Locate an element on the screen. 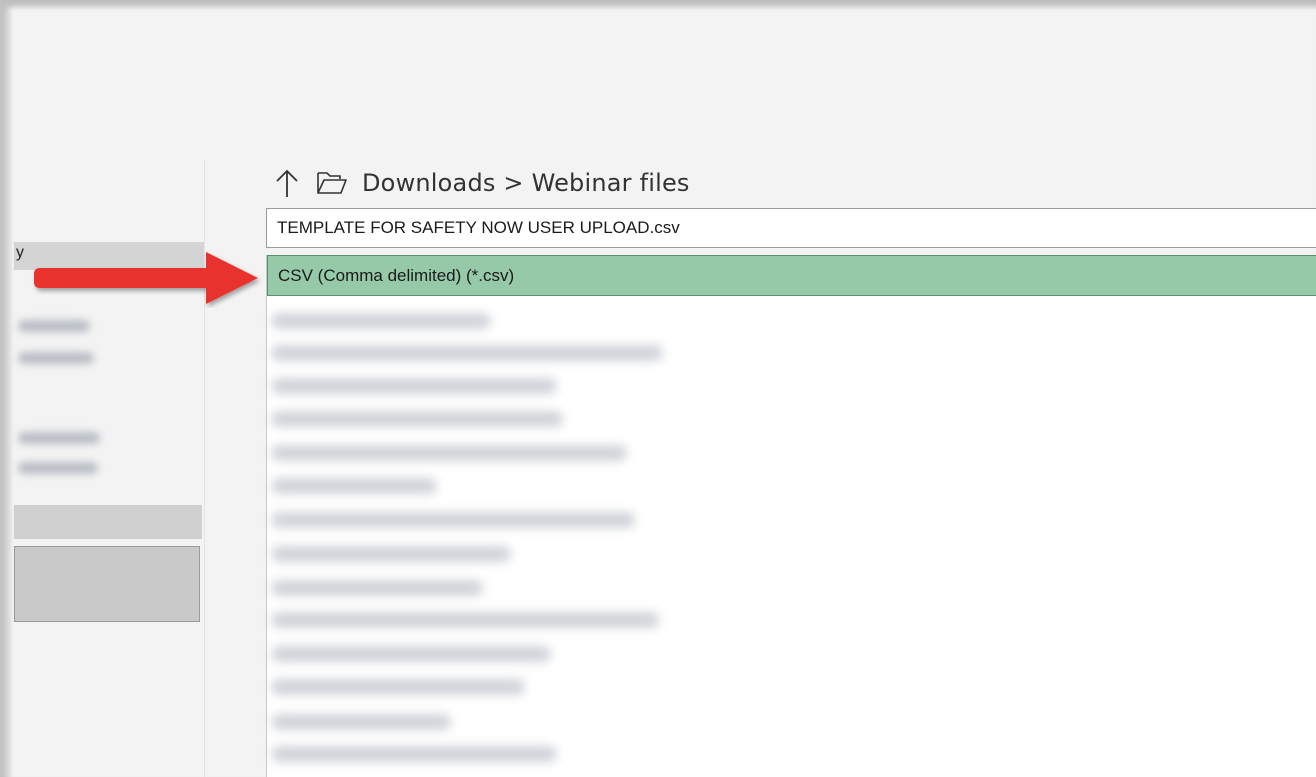 This screenshot has width=1316, height=777. left-pane-panel is located at coordinates (107, 584).